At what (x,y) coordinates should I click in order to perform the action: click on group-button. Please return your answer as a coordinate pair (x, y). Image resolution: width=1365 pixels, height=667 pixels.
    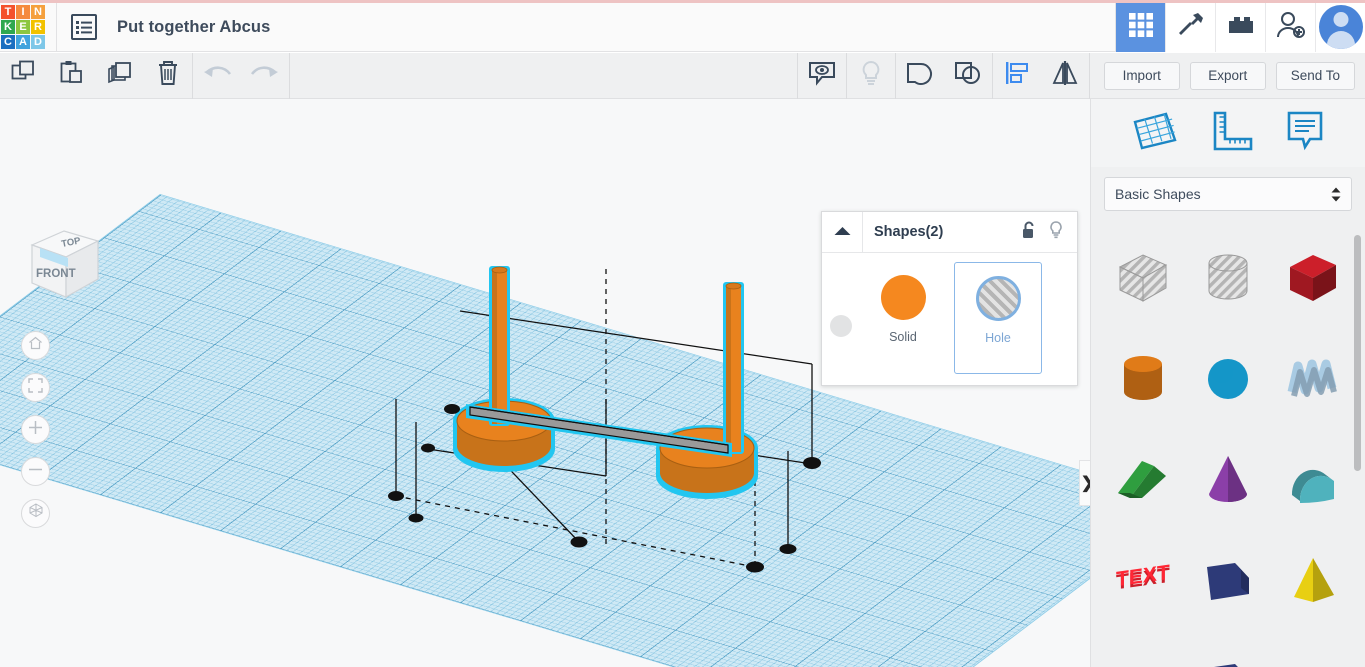
    Looking at the image, I should click on (920, 76).